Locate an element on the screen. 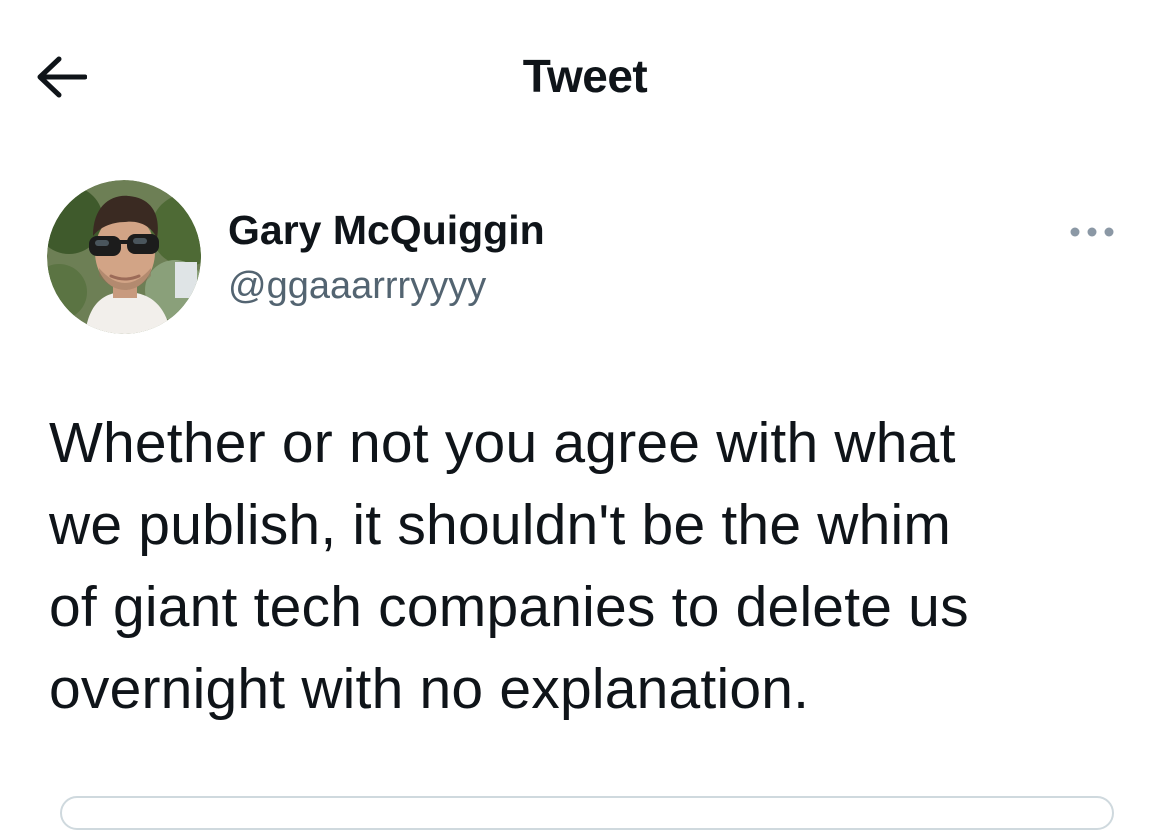  profile-photo is located at coordinates (124, 257).